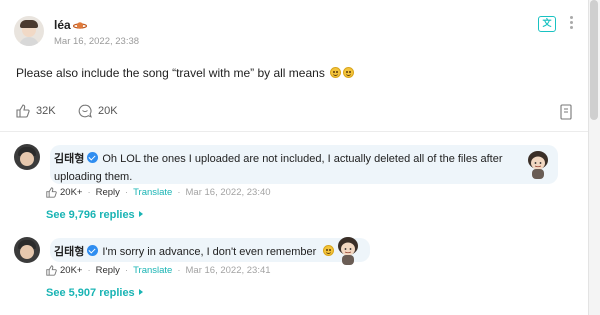 The width and height of the screenshot is (600, 315). What do you see at coordinates (97, 41) in the screenshot?
I see `post-date: Mar 16, 2022, 23:38` at bounding box center [97, 41].